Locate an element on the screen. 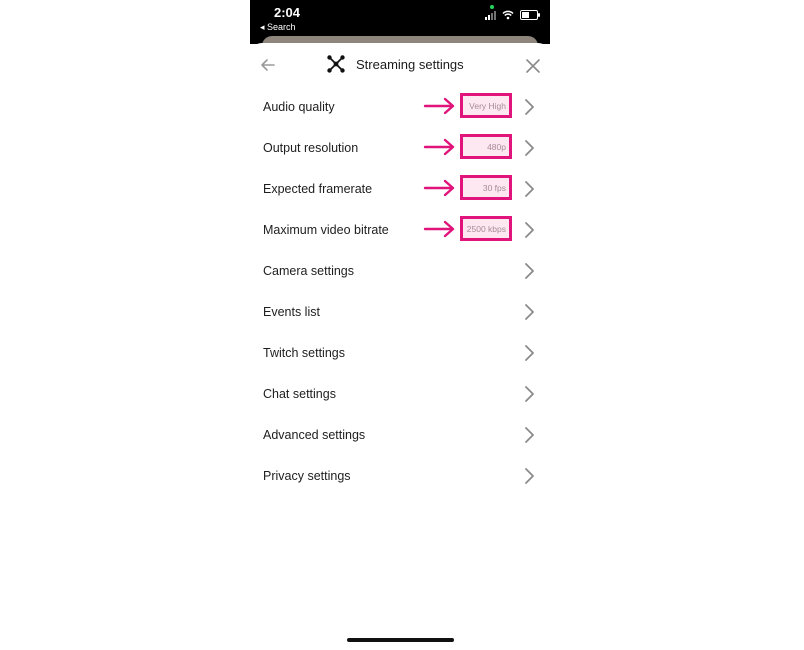 The image size is (804, 650). maximum-video-bitrate-value: 2500 kbps is located at coordinates (486, 228).